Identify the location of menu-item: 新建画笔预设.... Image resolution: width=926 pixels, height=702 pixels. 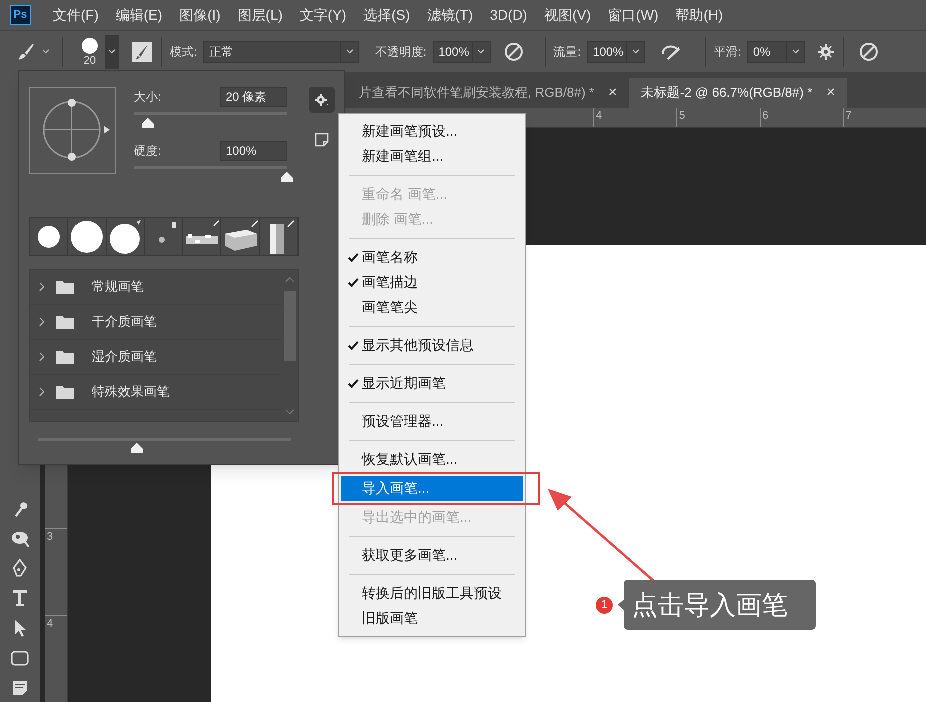
(432, 131).